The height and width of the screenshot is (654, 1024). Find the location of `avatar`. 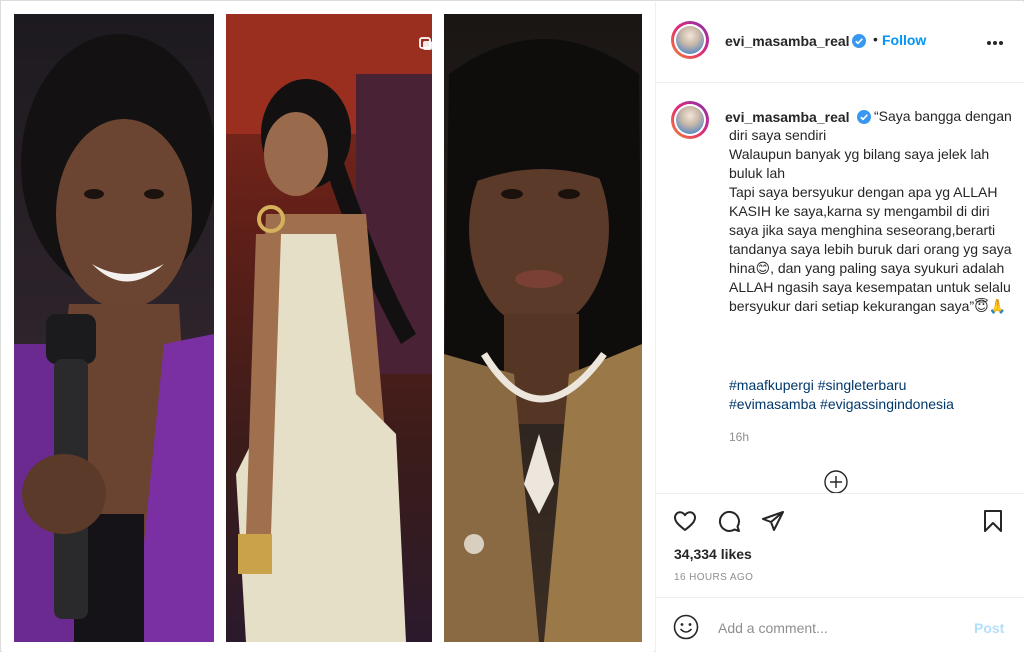

avatar is located at coordinates (690, 40).